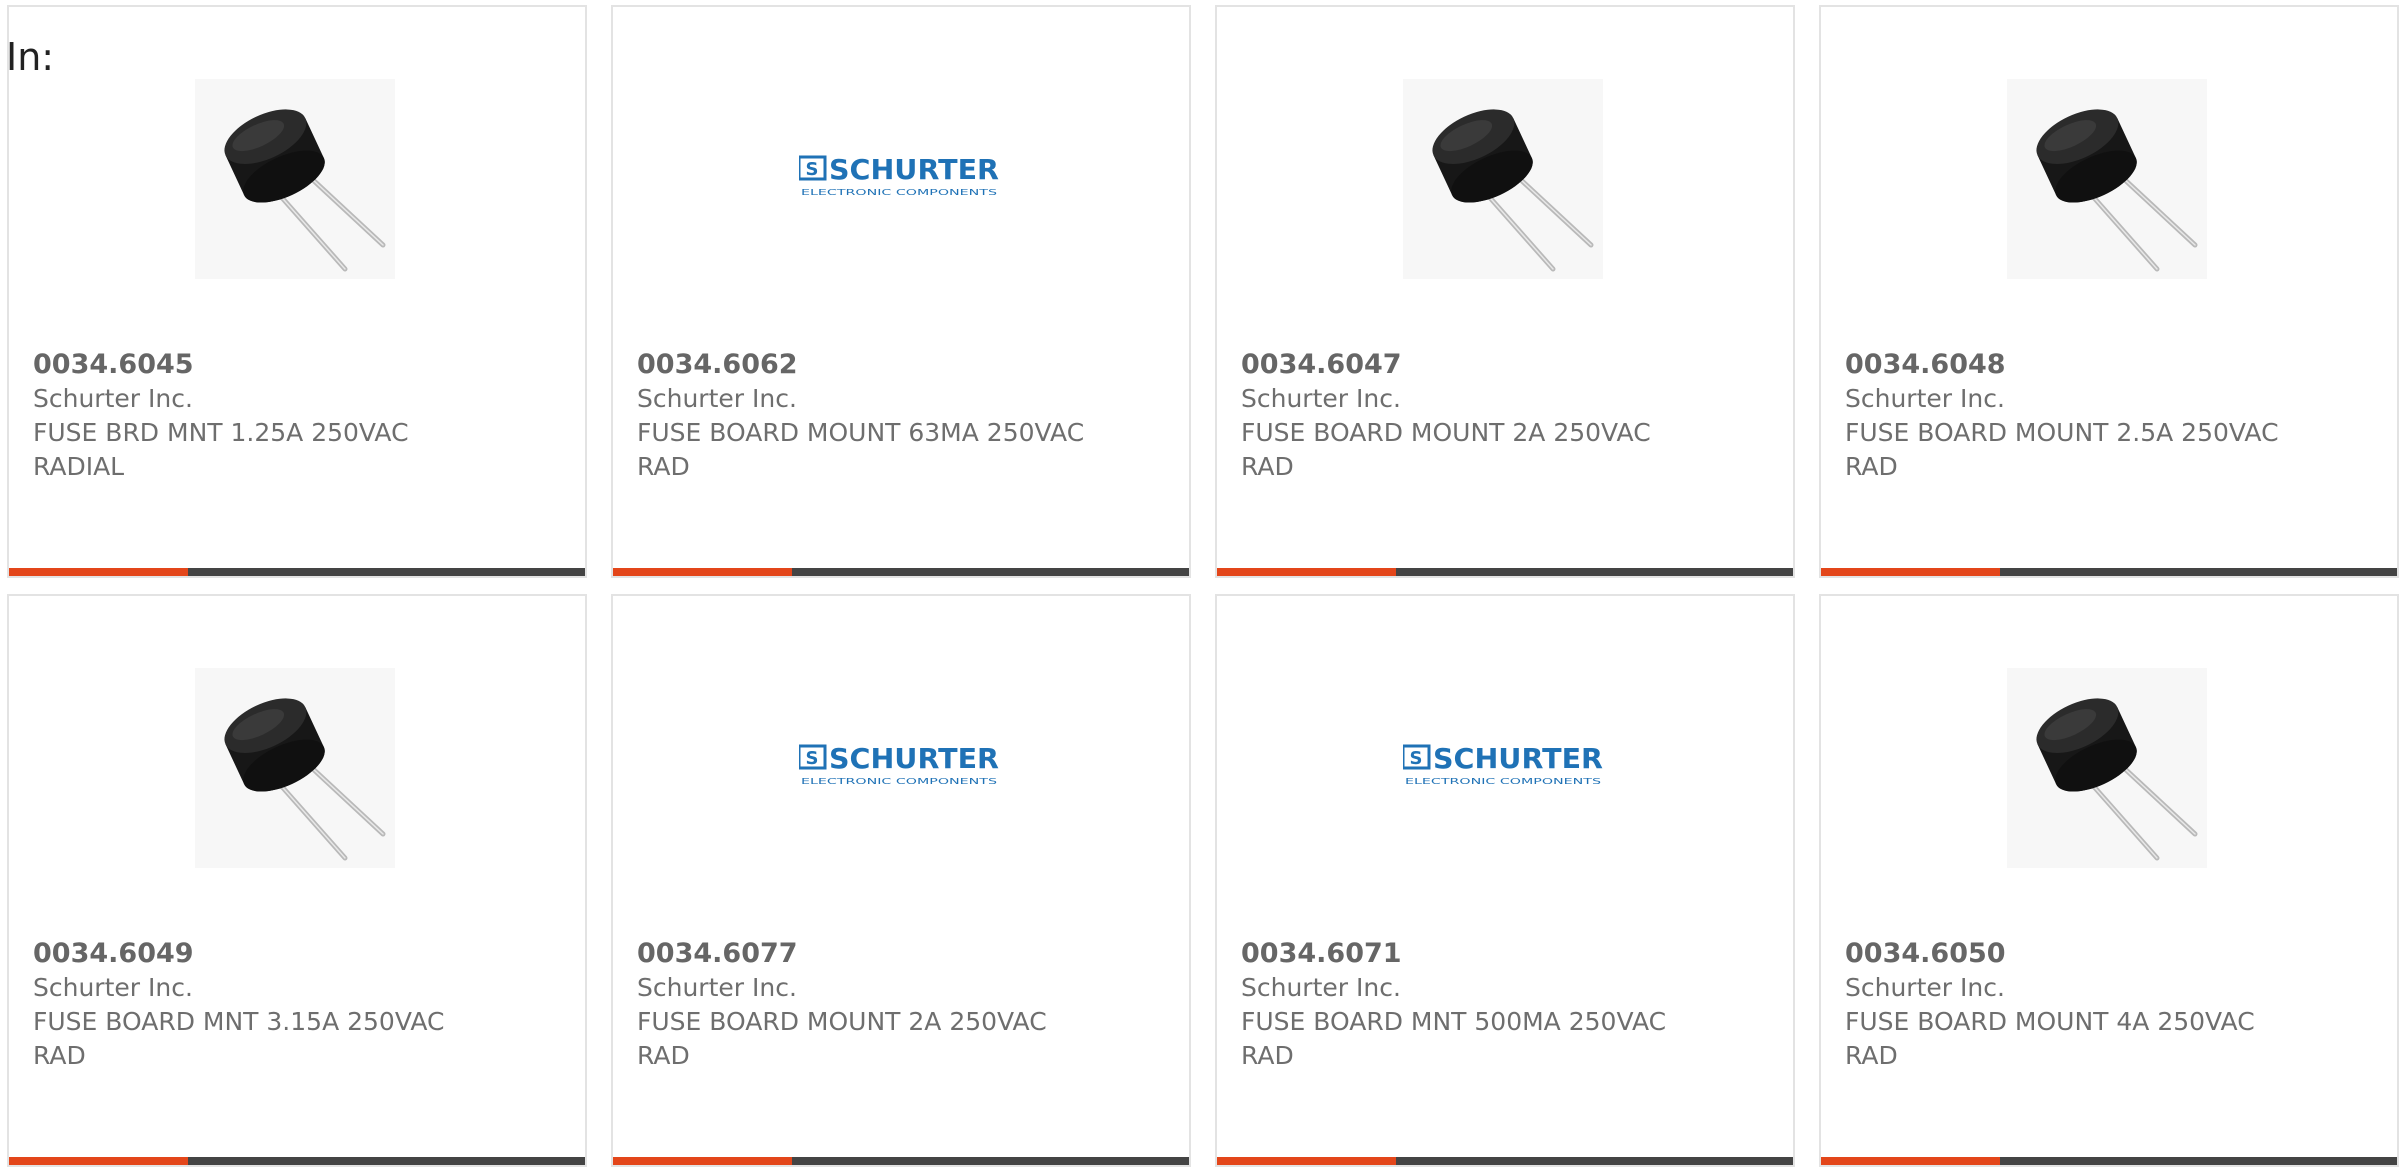 The width and height of the screenshot is (2400, 1167). I want to click on filter-label: In:, so click(30, 57).